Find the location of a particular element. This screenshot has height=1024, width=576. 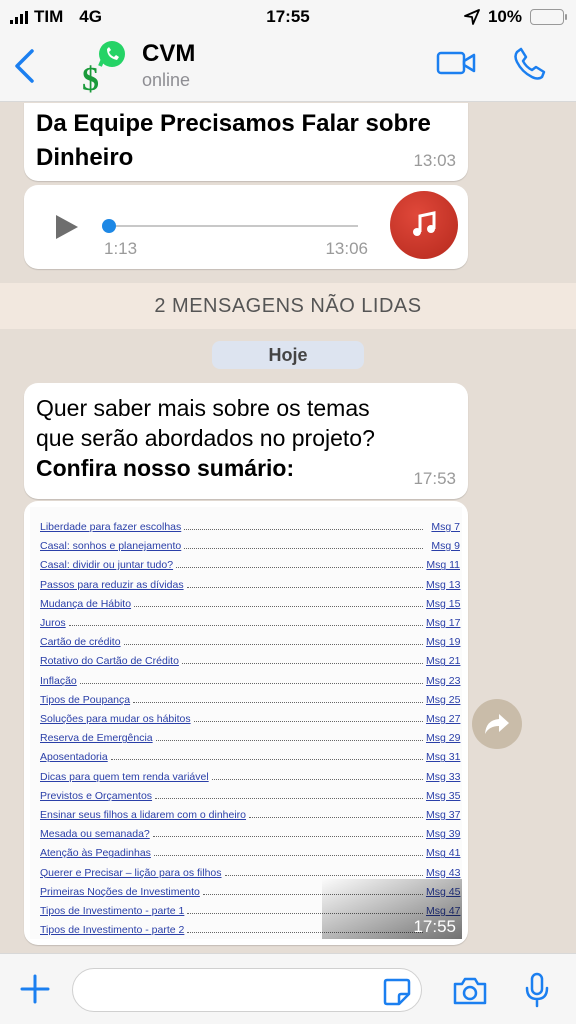

toc-title: Rotativo do Cartão de Crédito is located at coordinates (109, 661).